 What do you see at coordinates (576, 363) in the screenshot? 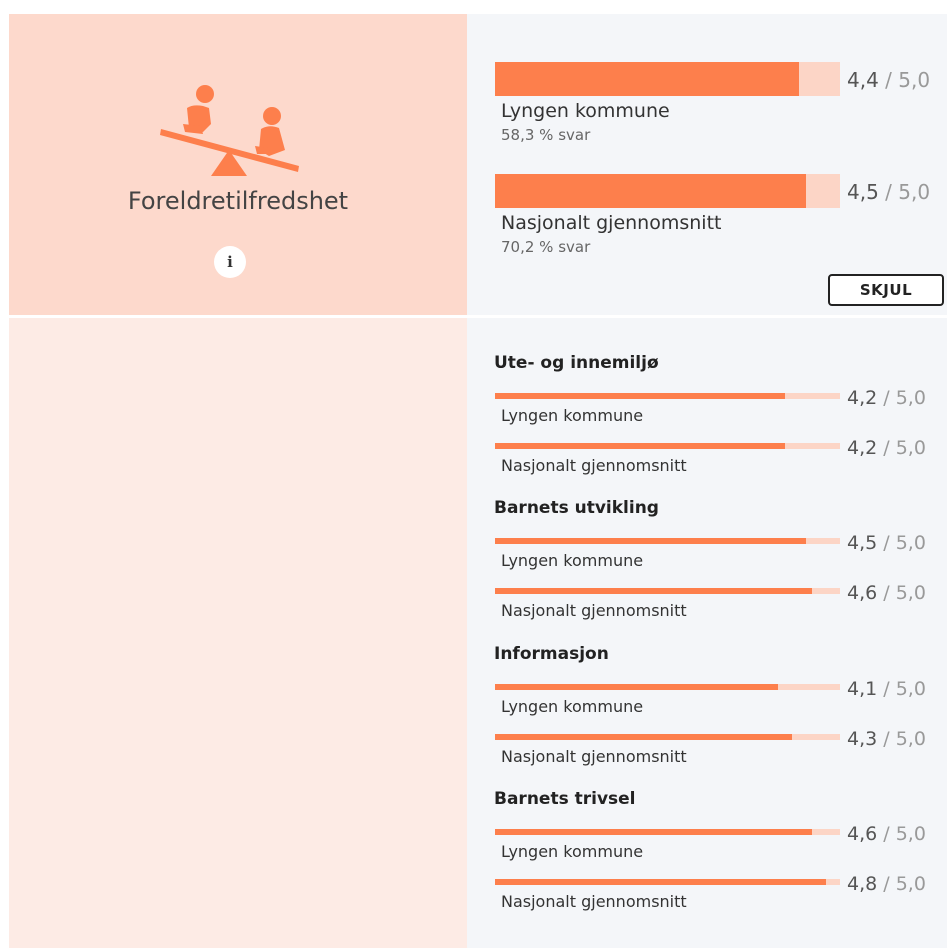
I see `category-title: Ute- og innemiljø` at bounding box center [576, 363].